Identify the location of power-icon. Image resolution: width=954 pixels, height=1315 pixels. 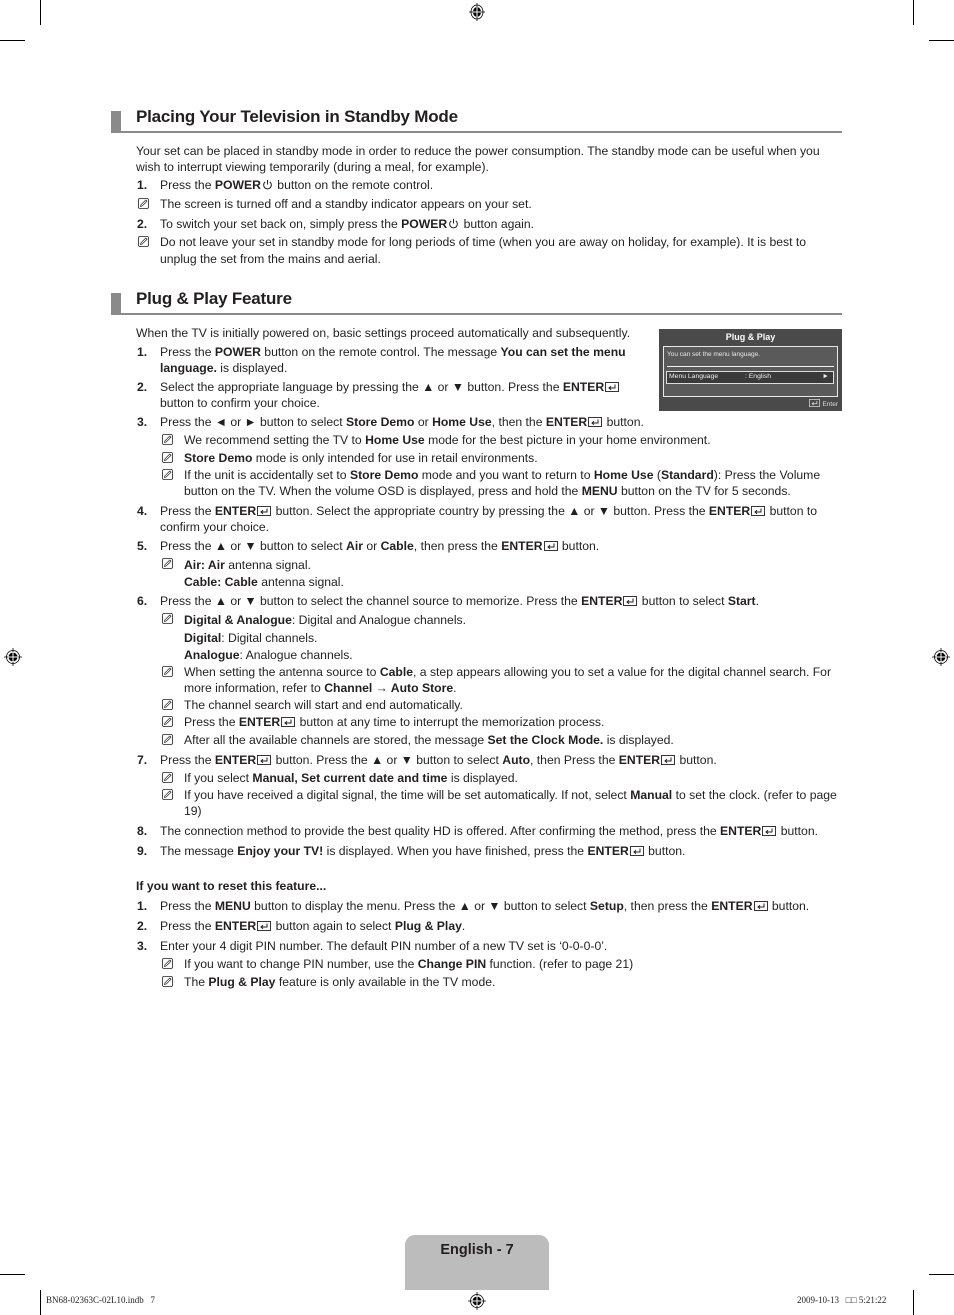
(453, 223).